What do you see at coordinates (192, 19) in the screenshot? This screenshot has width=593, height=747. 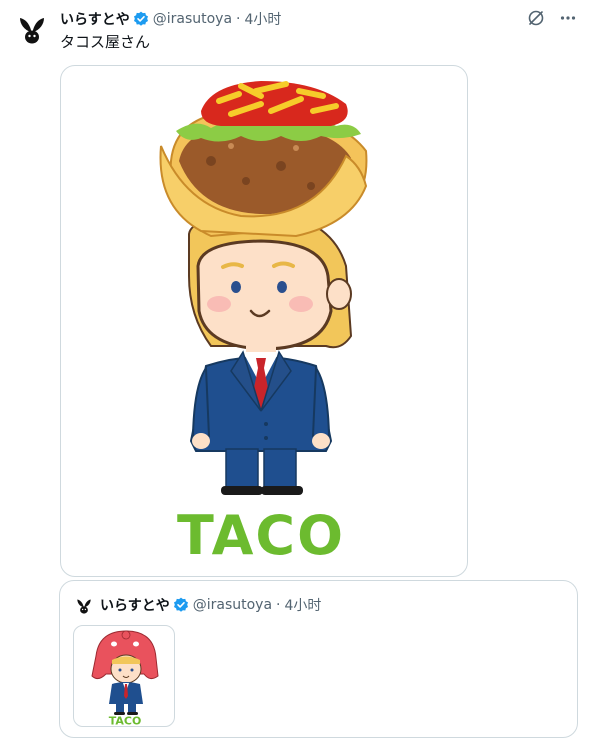 I see `author-handle: @irasutoya` at bounding box center [192, 19].